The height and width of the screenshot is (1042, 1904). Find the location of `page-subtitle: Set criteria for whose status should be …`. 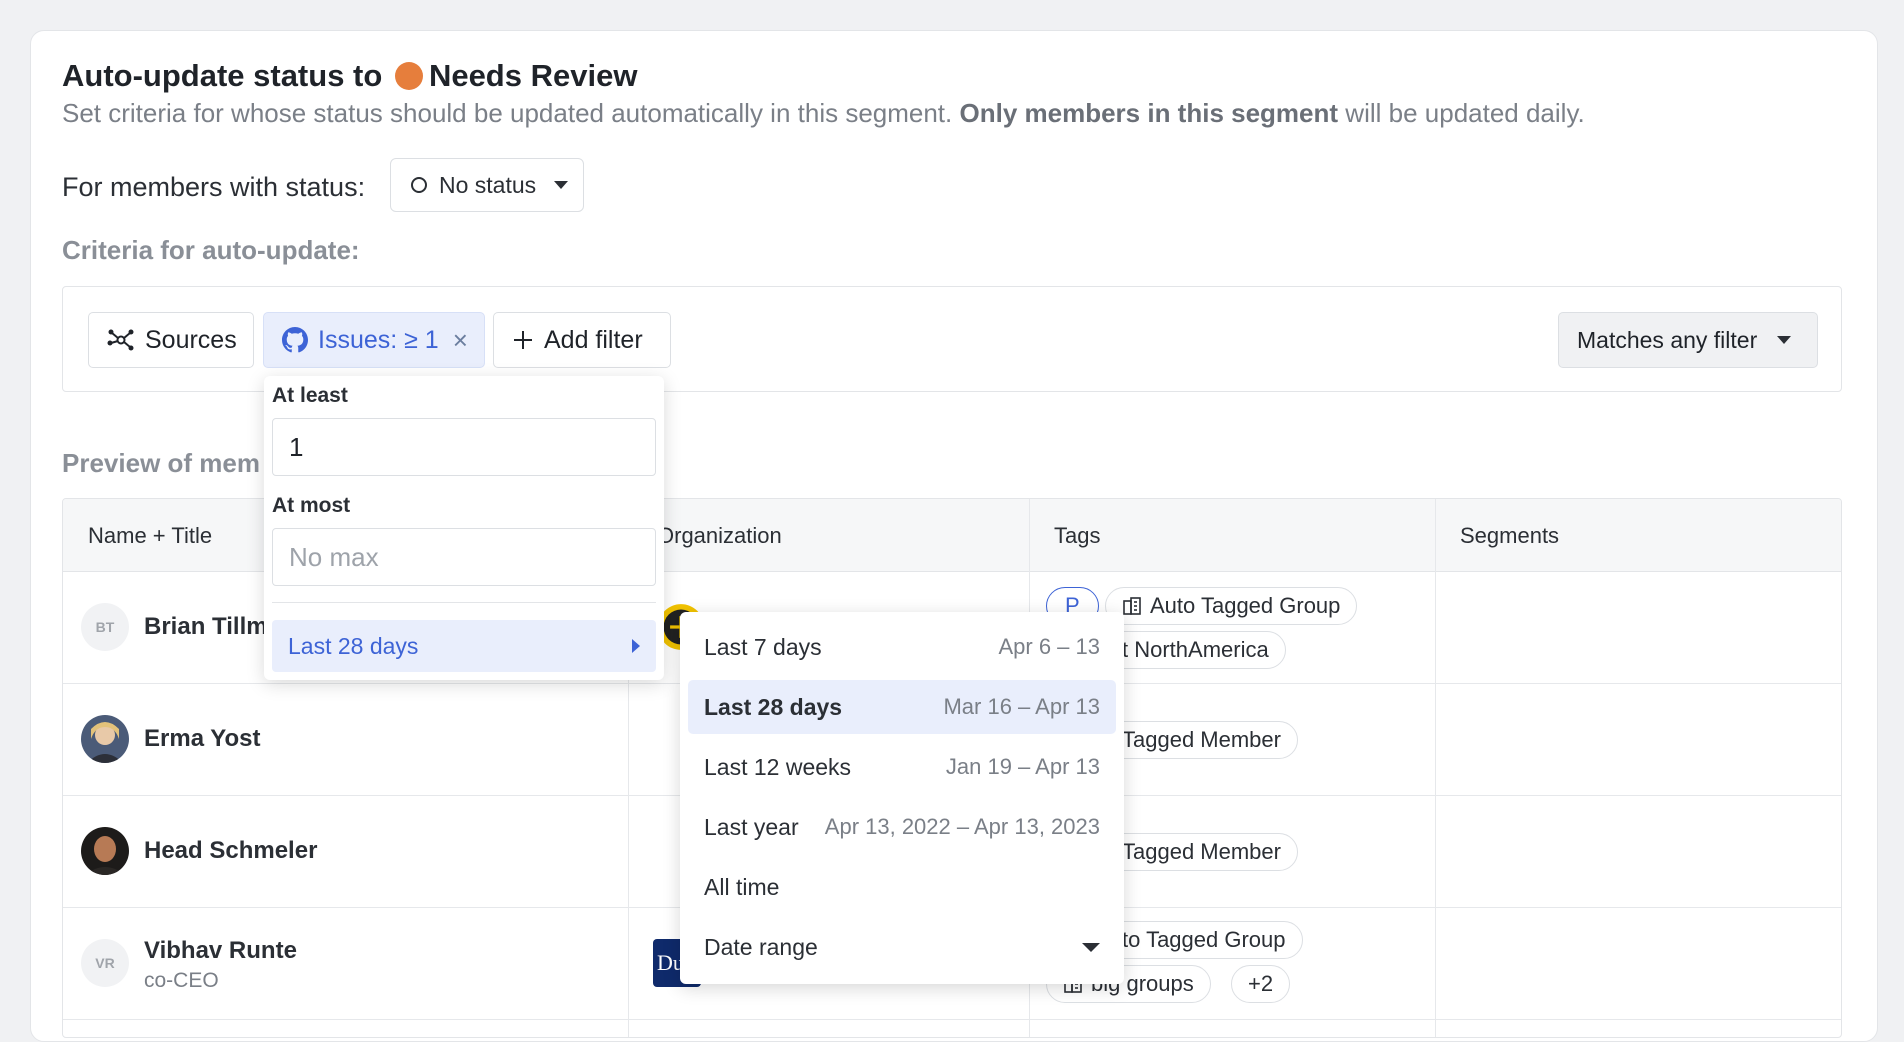

page-subtitle: Set criteria for whose status should be … is located at coordinates (823, 113).